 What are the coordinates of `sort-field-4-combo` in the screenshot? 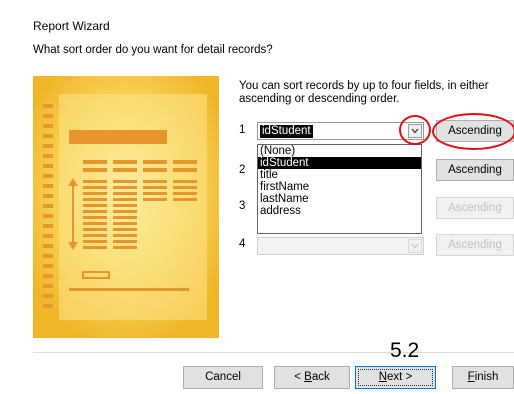 It's located at (340, 246).